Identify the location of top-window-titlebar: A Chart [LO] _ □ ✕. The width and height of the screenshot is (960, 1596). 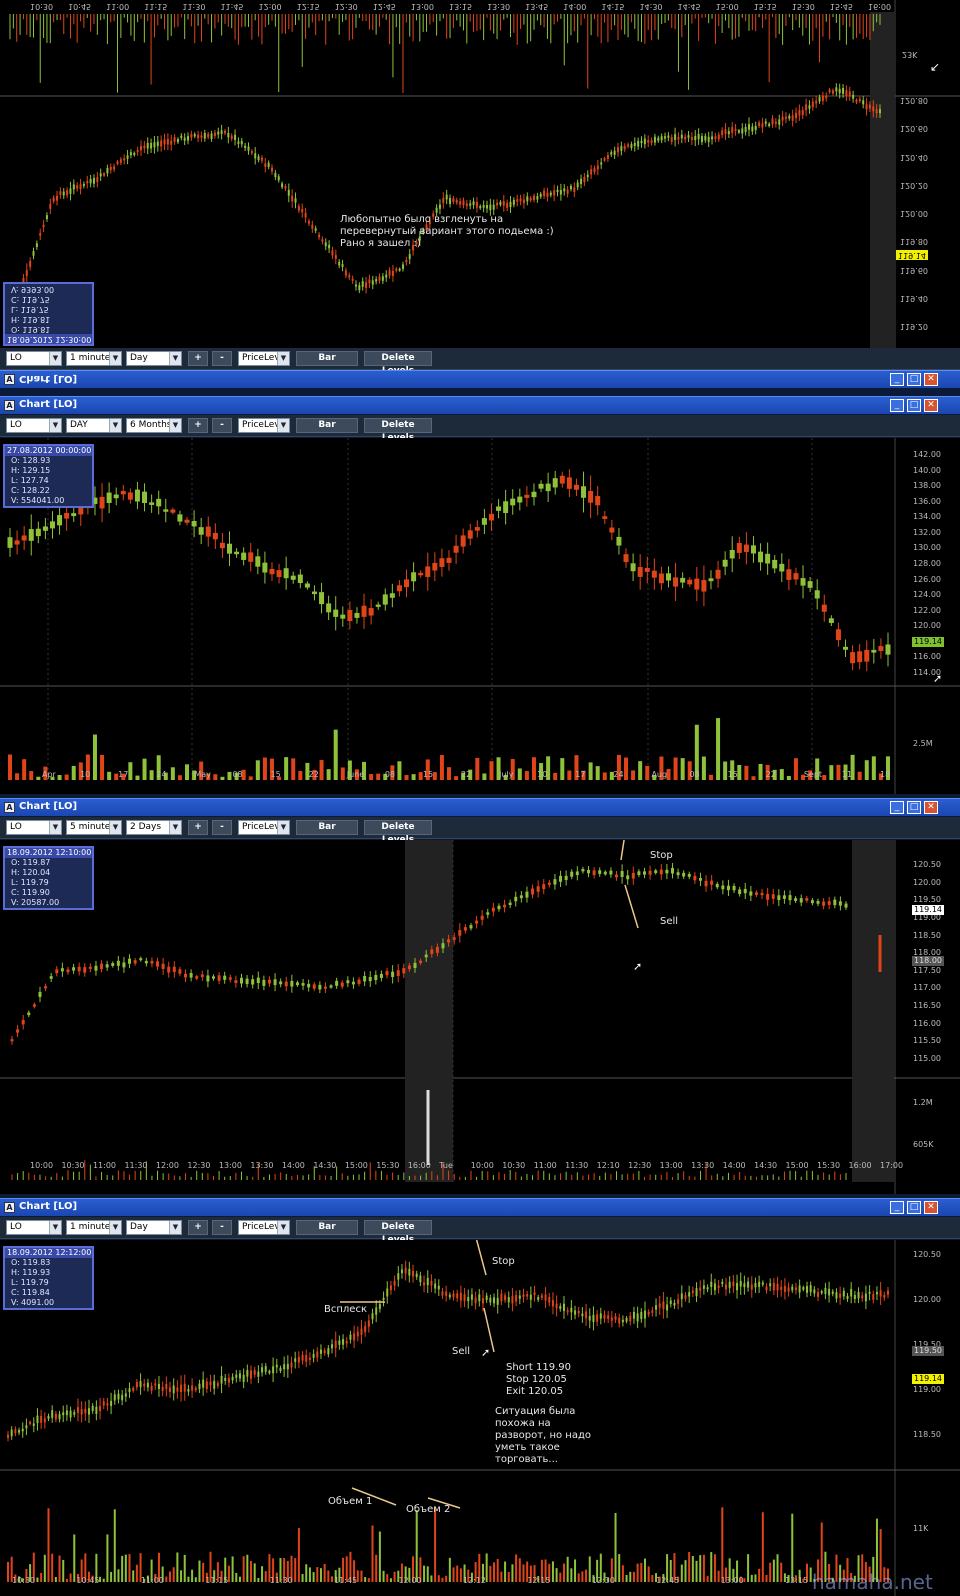
(480, 379).